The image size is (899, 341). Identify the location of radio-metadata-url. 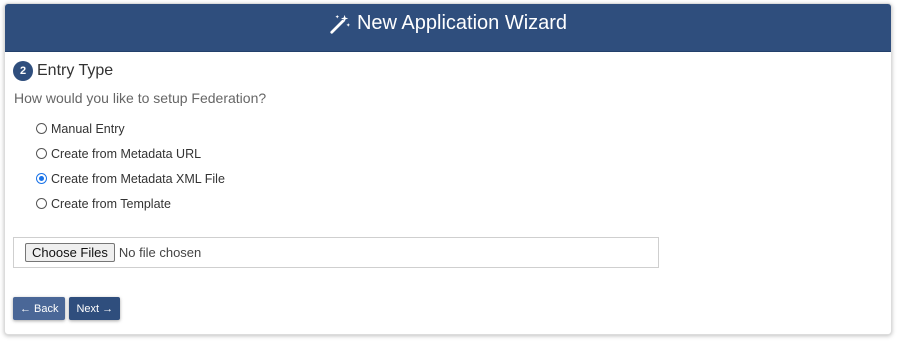
(41, 153).